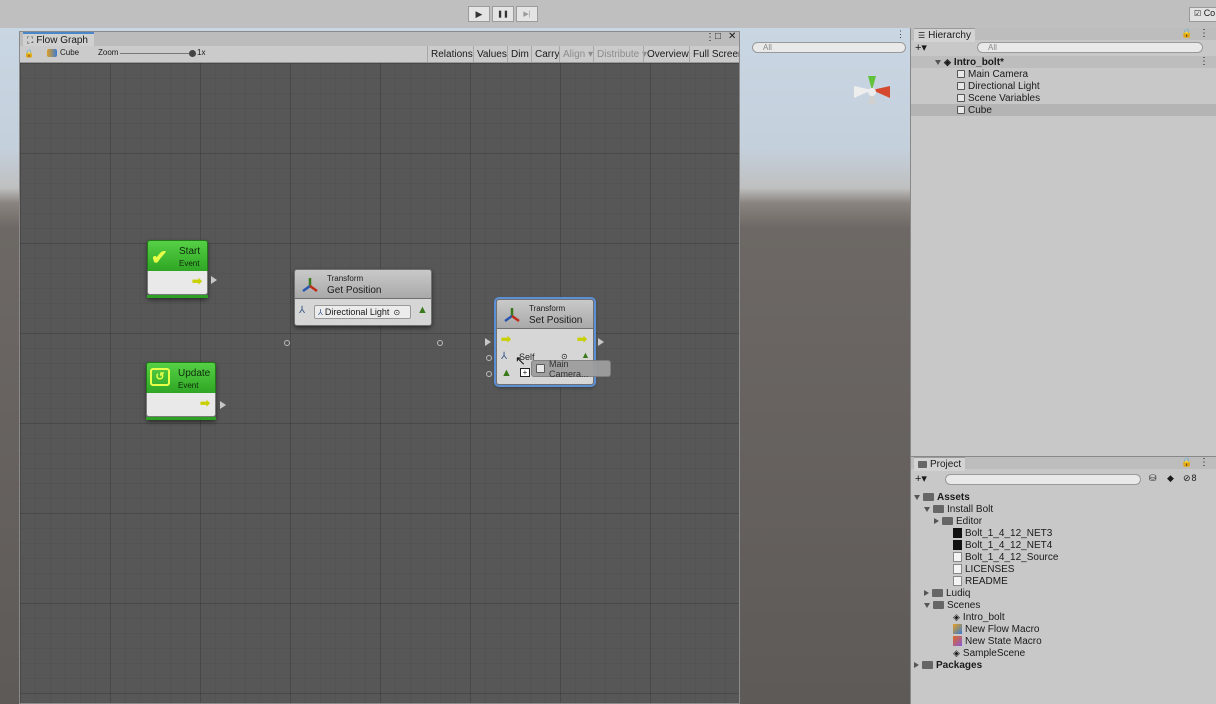 The width and height of the screenshot is (1216, 704). Describe the element at coordinates (984, 653) in the screenshot. I see `project-item-samplescene: ◈SampleScene` at that location.